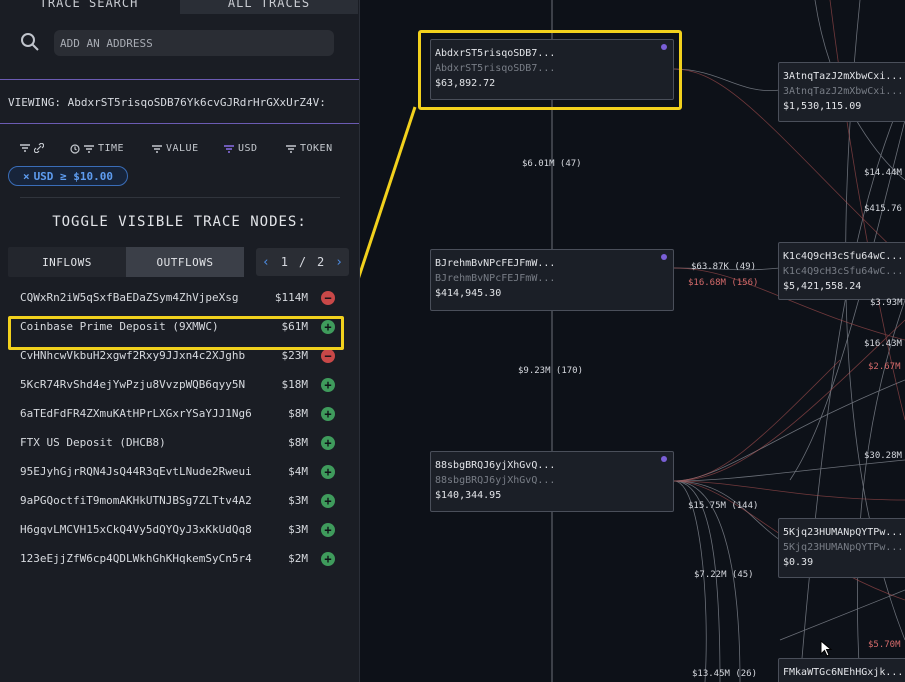 The height and width of the screenshot is (682, 905). Describe the element at coordinates (133, 384) in the screenshot. I see `list-item-address: 5KcR74RvShd4ejYwPzju8VvzpWQB6qyy5N` at that location.